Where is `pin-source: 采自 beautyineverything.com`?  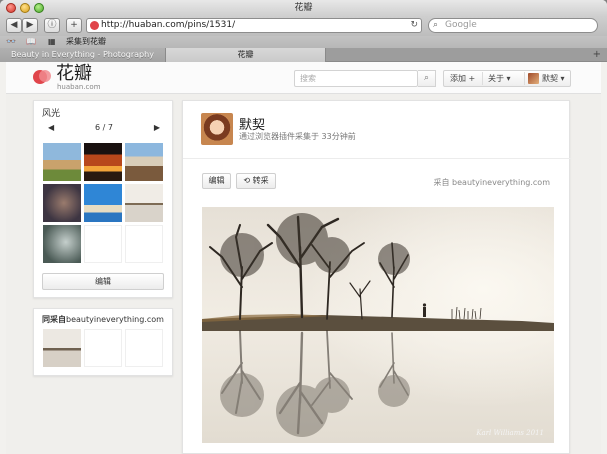
pin-source: 采自 beautyineverything.com is located at coordinates (492, 182).